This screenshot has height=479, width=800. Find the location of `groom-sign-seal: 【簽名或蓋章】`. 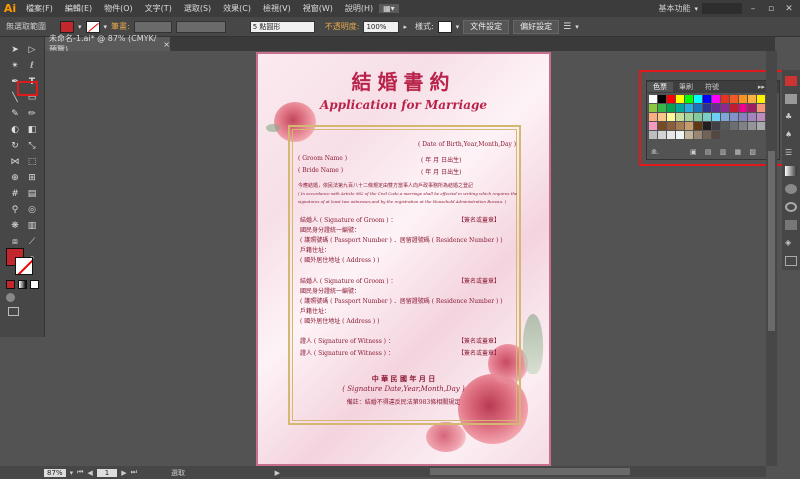

groom-sign-seal: 【簽名或蓋章】 is located at coordinates (479, 219).